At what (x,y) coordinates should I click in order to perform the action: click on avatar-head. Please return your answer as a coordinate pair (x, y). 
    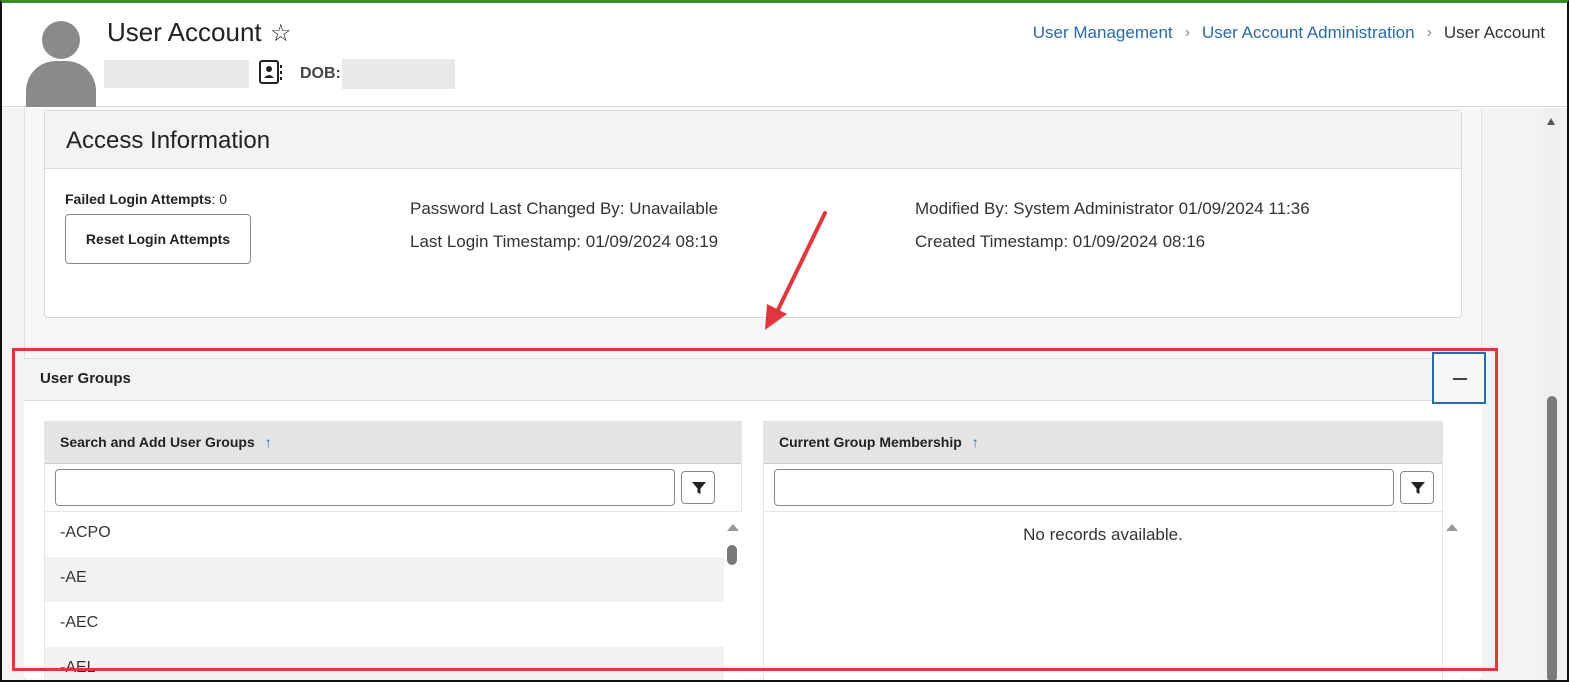
    Looking at the image, I should click on (61, 40).